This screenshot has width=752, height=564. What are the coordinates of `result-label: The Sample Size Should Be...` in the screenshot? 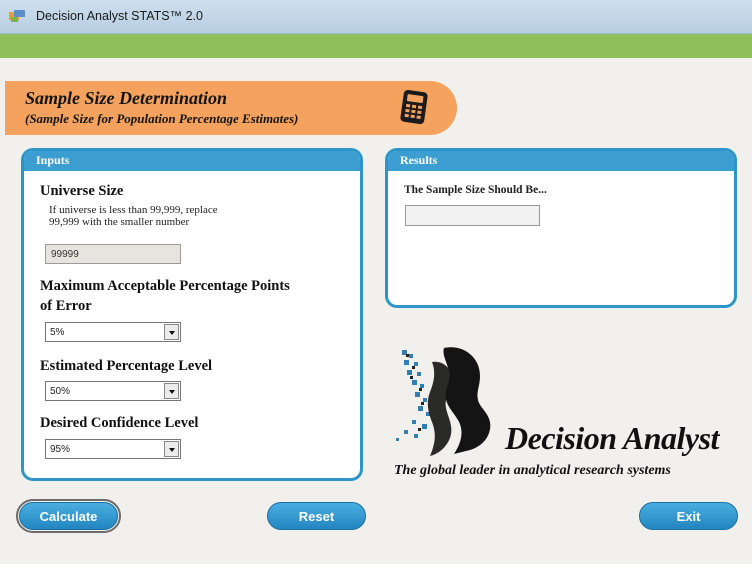 It's located at (475, 190).